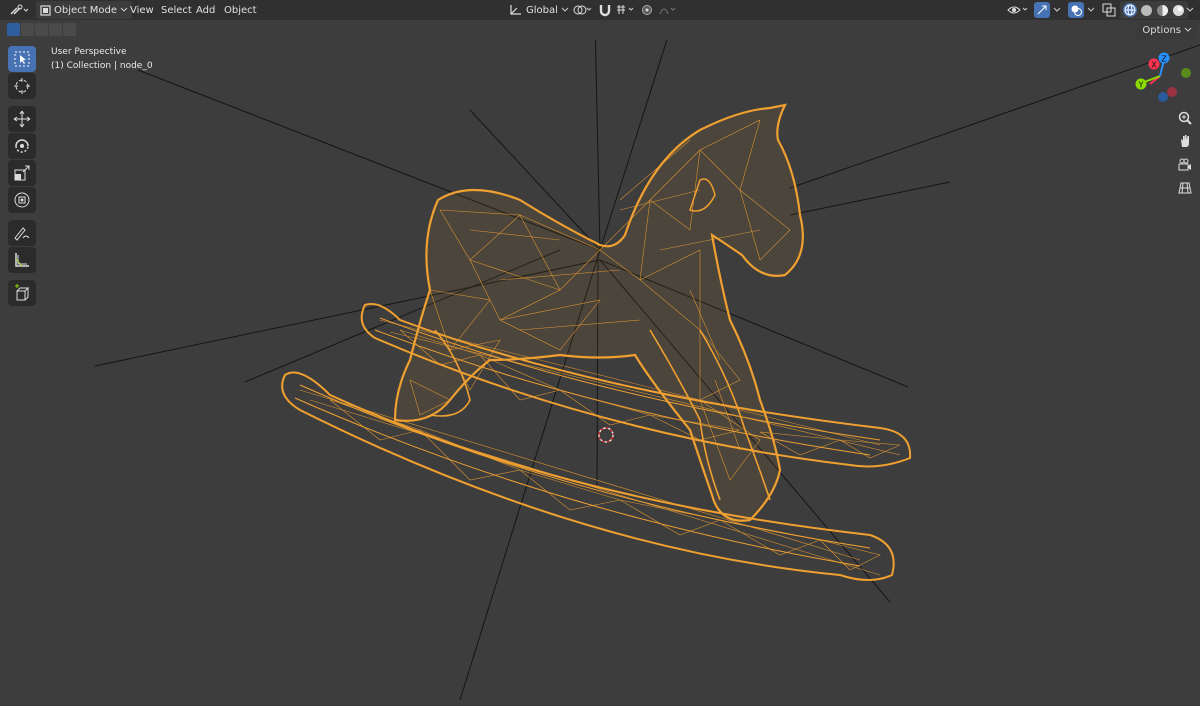  I want to click on add-cube-tool, so click(22, 293).